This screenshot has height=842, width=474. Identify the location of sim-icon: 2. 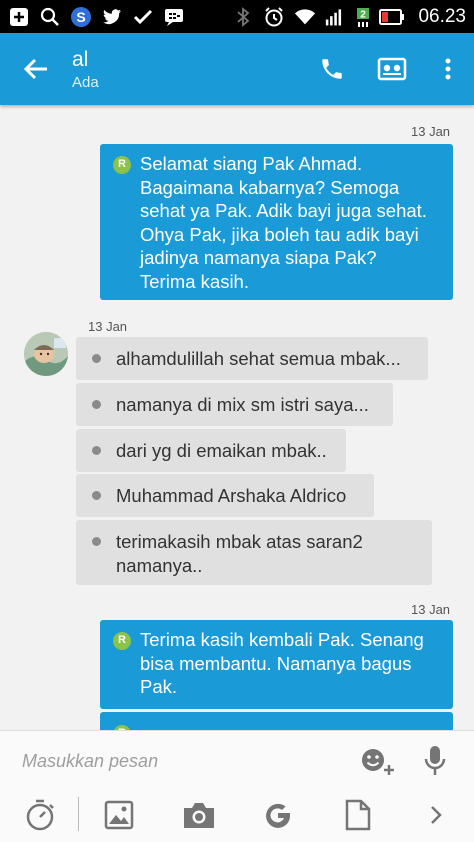
(363, 17).